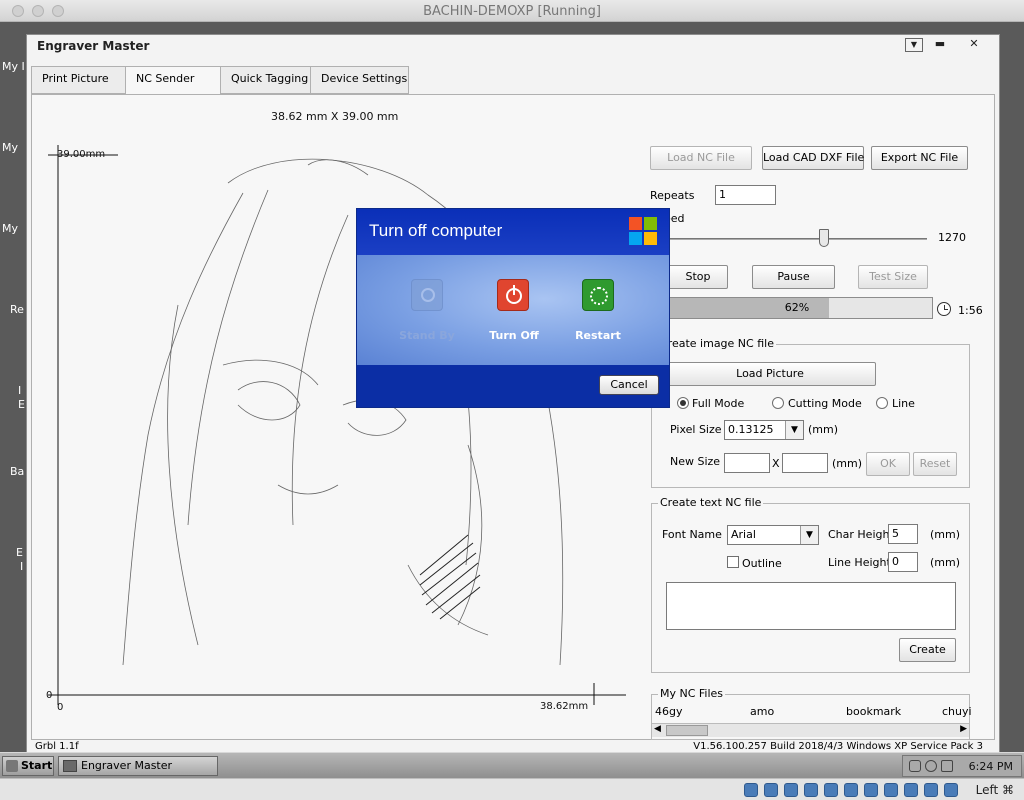 This screenshot has height=800, width=1024. What do you see at coordinates (947, 766) in the screenshot?
I see `volume-icon` at bounding box center [947, 766].